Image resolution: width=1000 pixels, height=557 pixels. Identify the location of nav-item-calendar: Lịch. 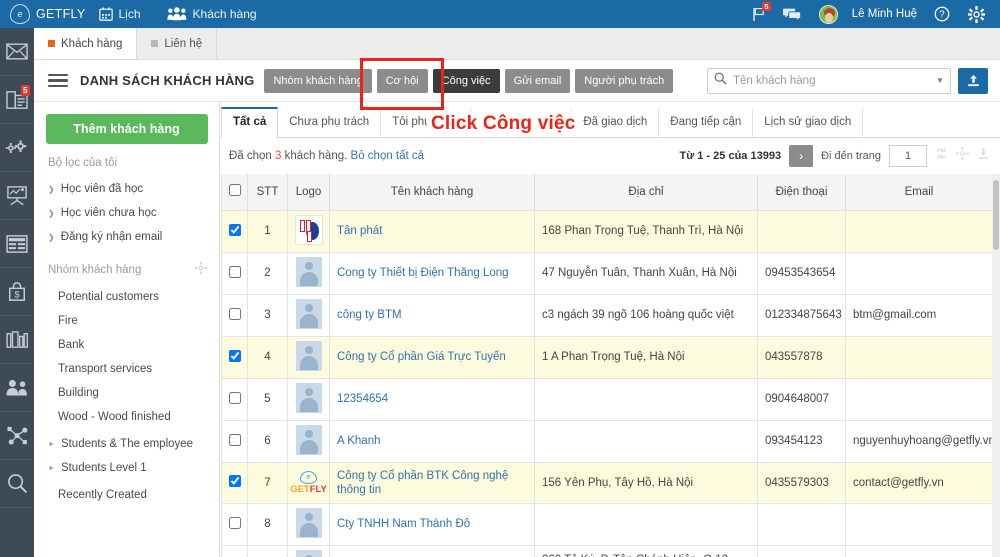
(120, 14).